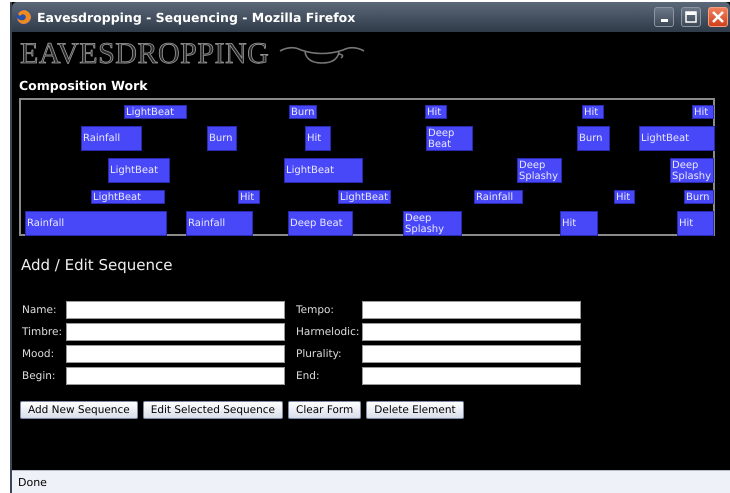 The height and width of the screenshot is (493, 730). What do you see at coordinates (79, 410) in the screenshot?
I see `form-button: Add New Sequence` at bounding box center [79, 410].